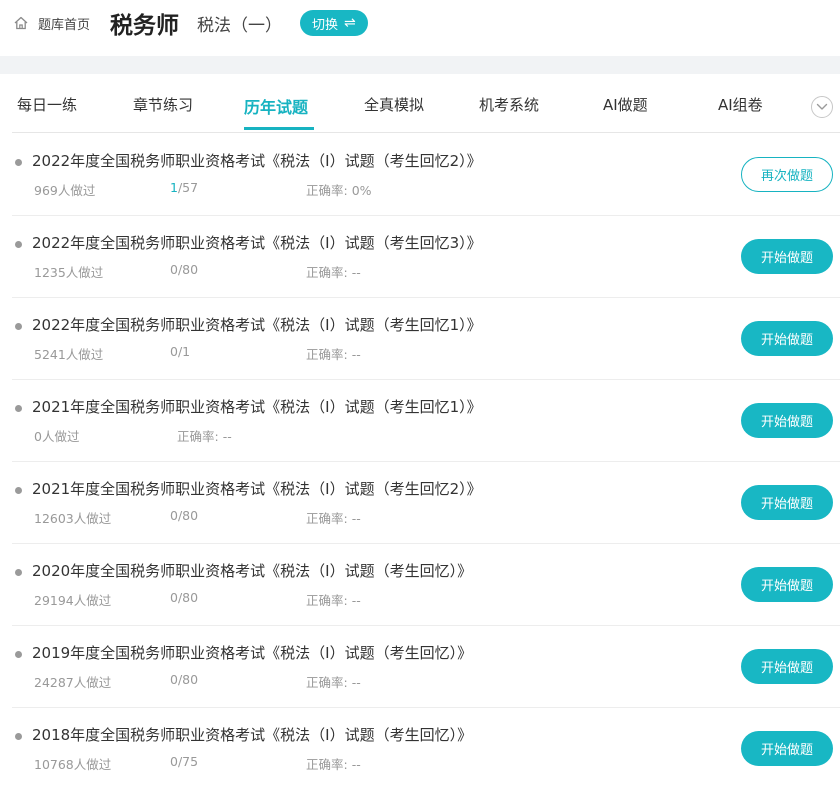  I want to click on tab-ai-practice: AI做题, so click(625, 104).